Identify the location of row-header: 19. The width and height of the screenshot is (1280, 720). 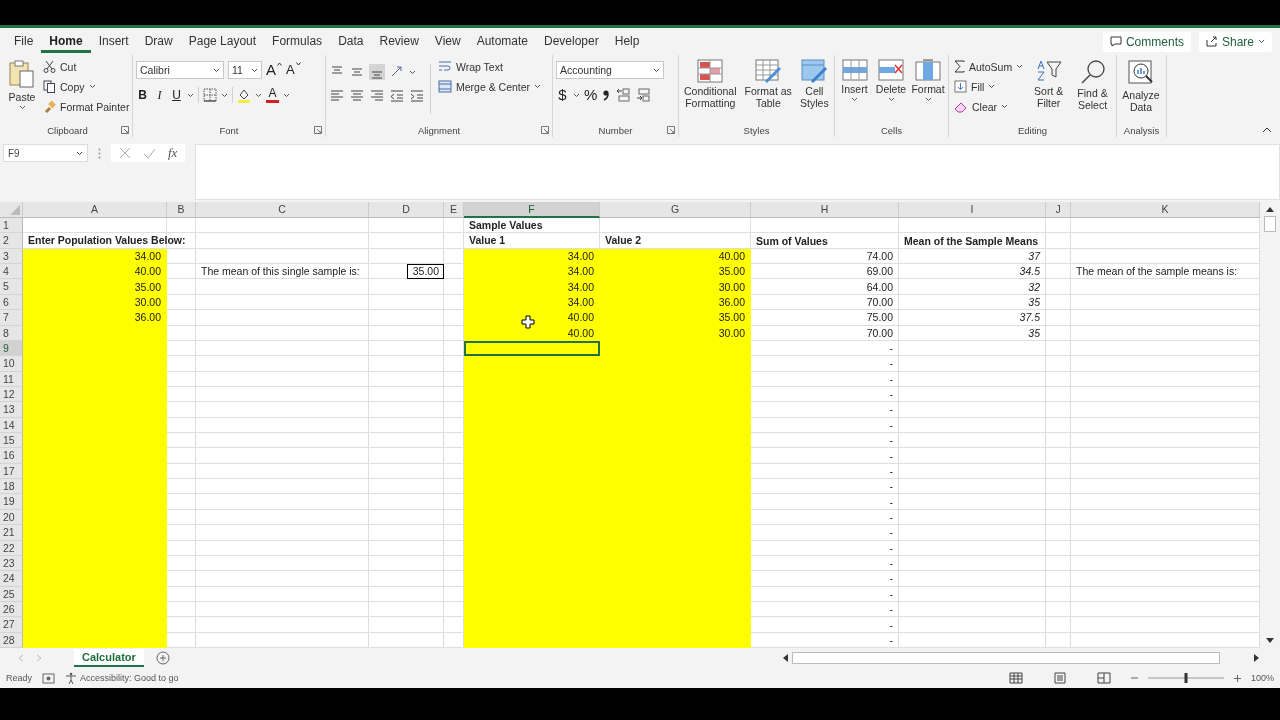
(11, 502).